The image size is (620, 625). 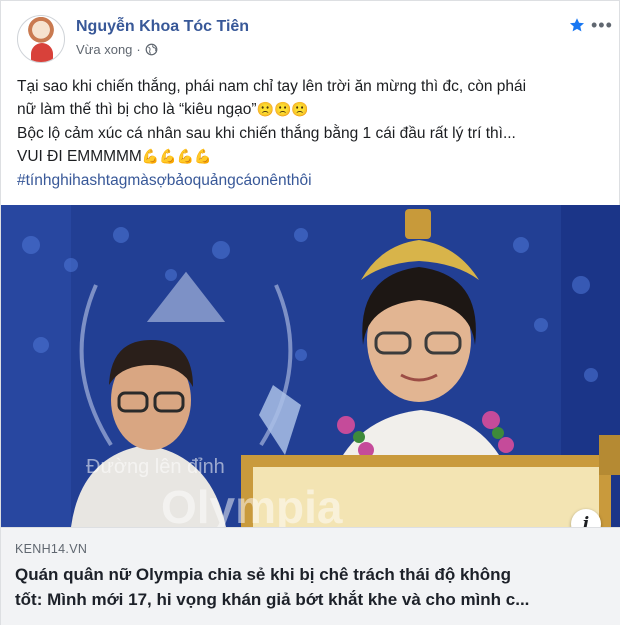 I want to click on worried-face-emoji: 🙁🙁🙁, so click(x=282, y=110).